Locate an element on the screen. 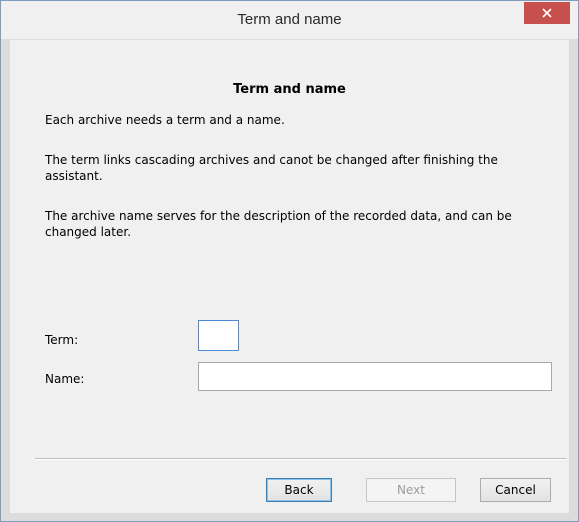  page-heading: Term and name is located at coordinates (289, 89).